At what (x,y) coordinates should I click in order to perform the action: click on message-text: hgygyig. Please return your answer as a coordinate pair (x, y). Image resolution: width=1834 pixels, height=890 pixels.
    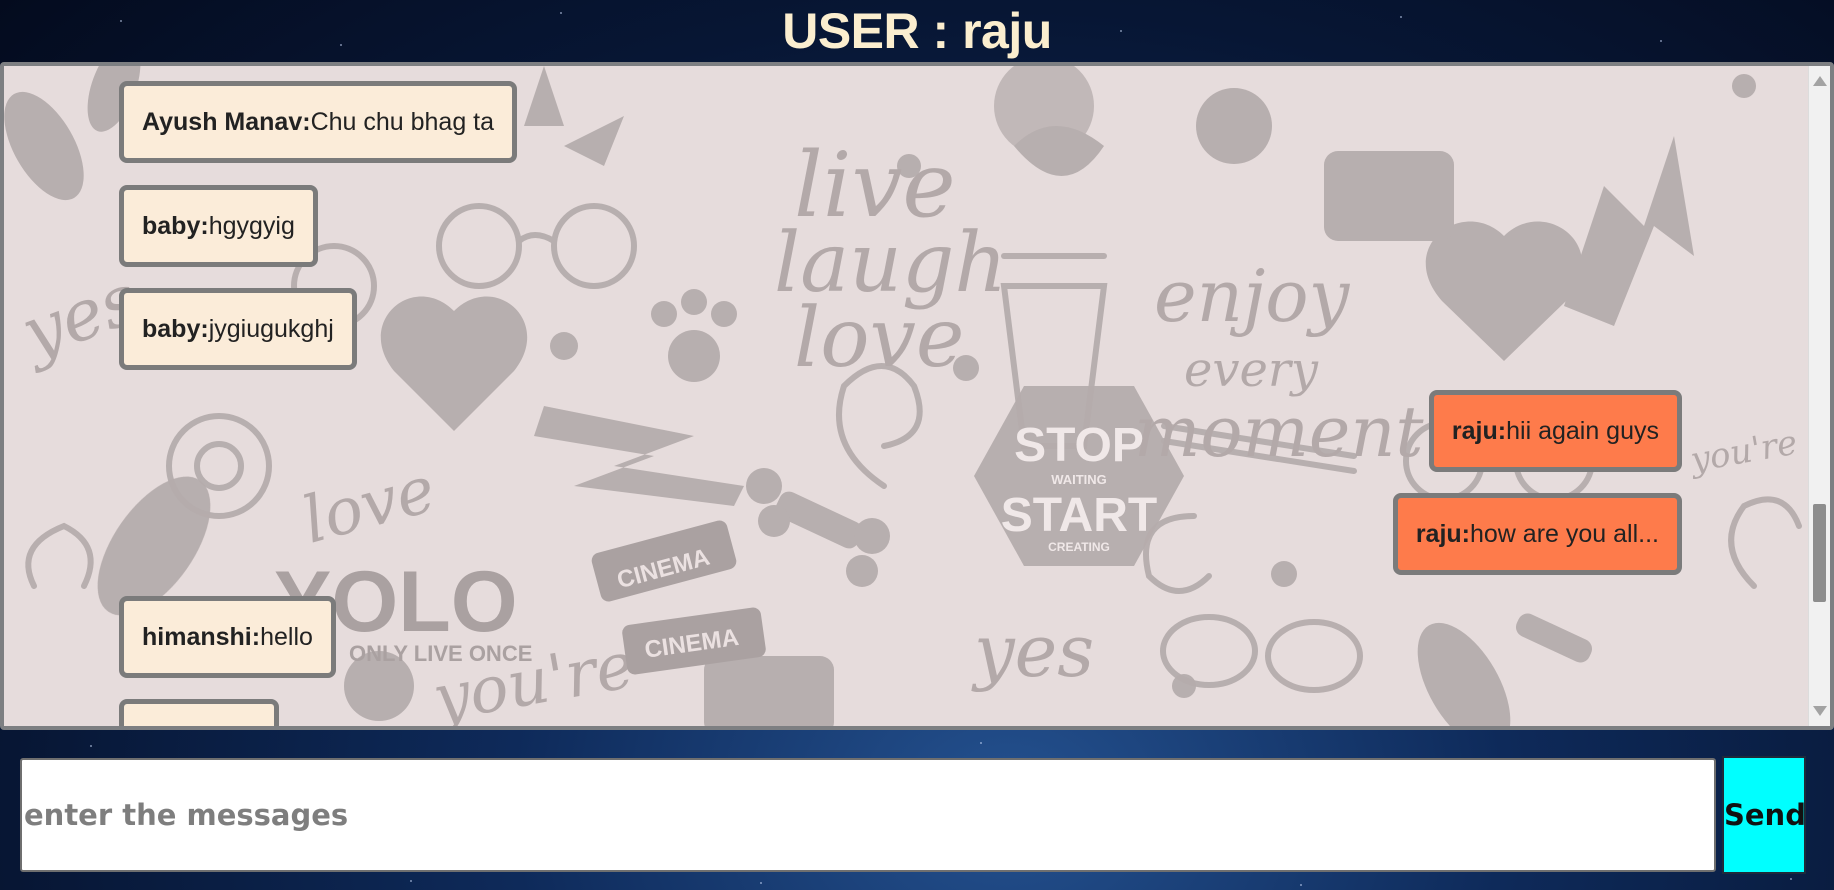
    Looking at the image, I should click on (251, 225).